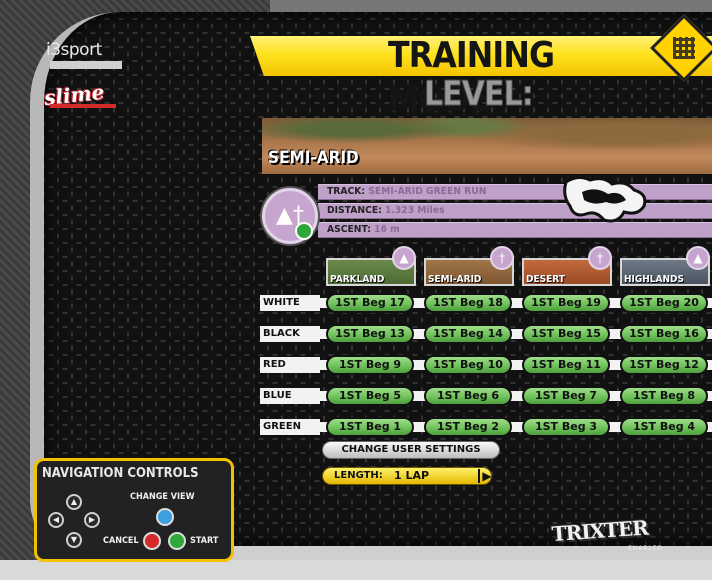 This screenshot has width=712, height=580. I want to click on mountain-icon: ▲, so click(698, 258).